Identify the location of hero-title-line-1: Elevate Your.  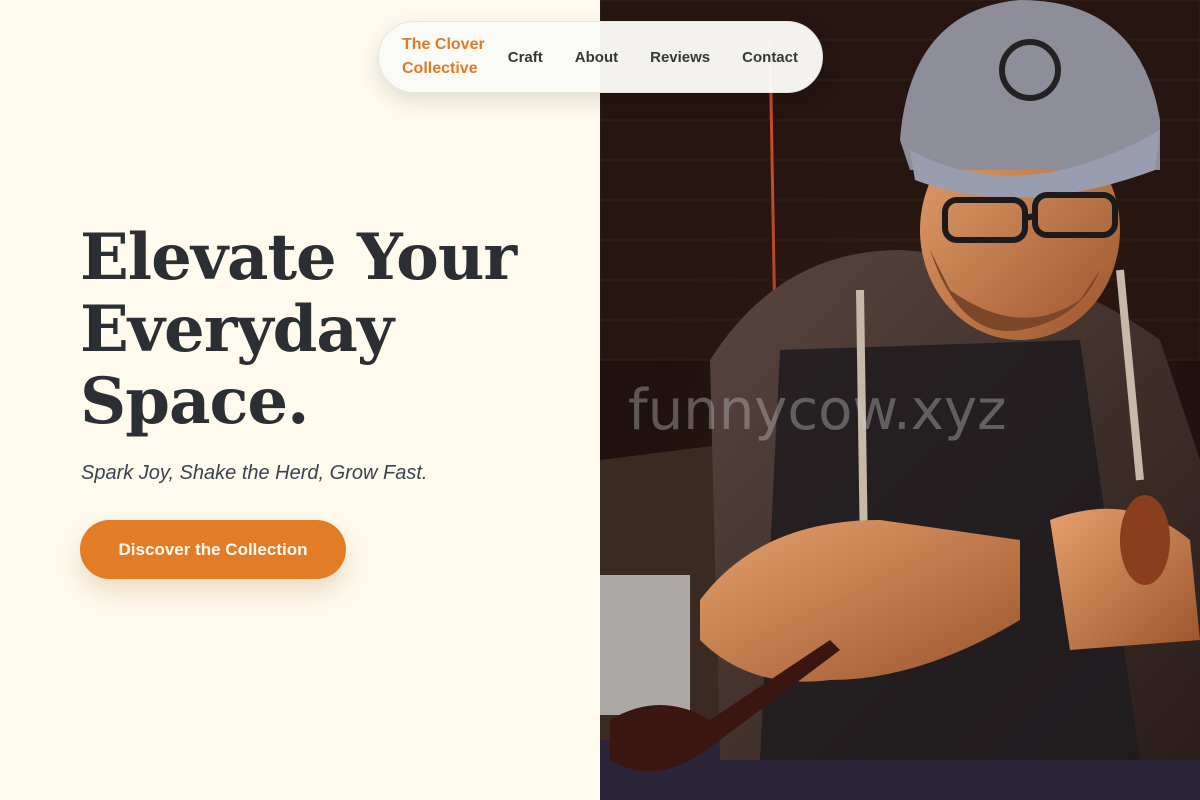
(298, 257).